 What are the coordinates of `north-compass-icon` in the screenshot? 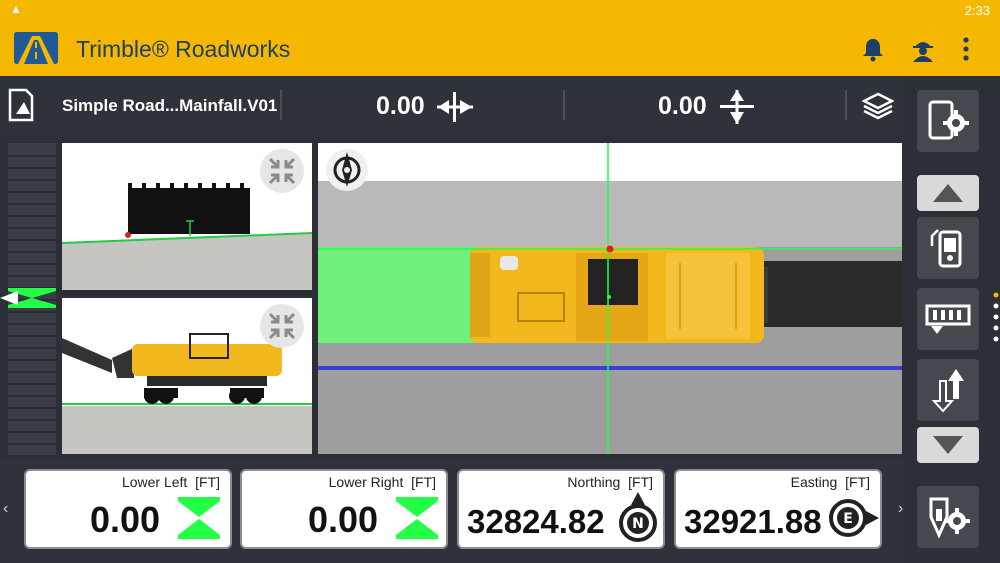 It's located at (347, 170).